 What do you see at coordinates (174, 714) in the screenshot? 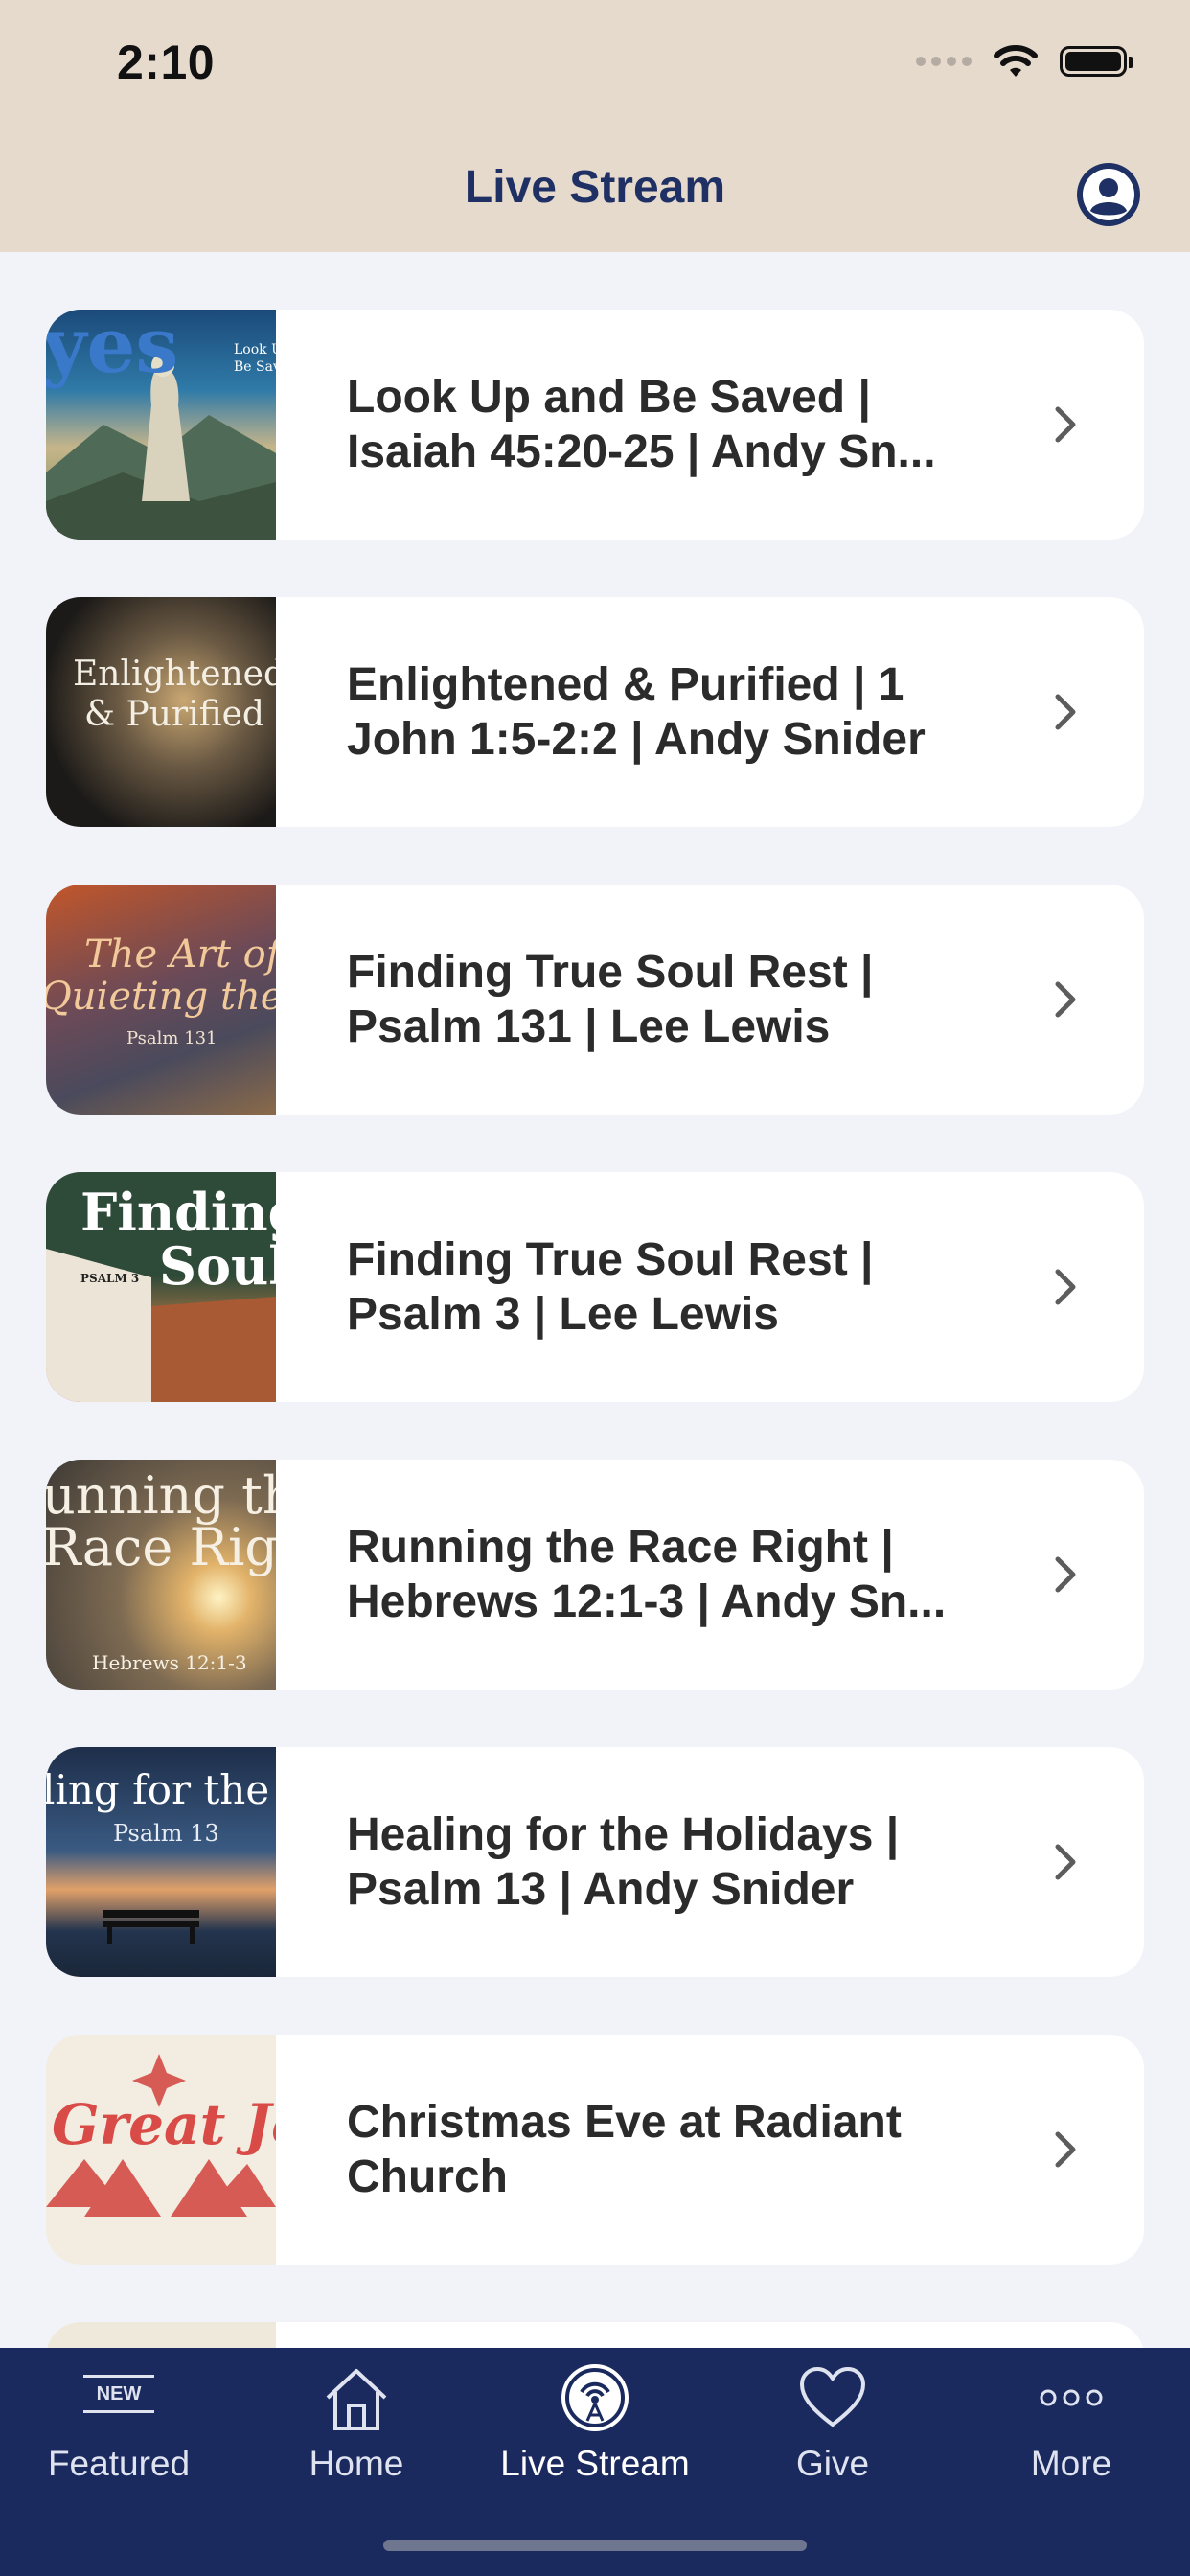
I see `thumbnail-text: & Purified` at bounding box center [174, 714].